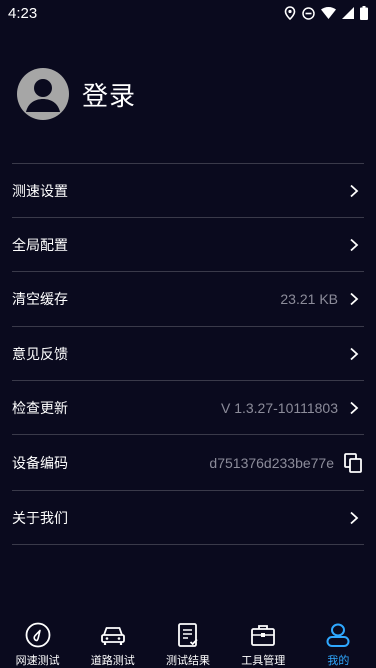 Image resolution: width=376 pixels, height=668 pixels. I want to click on menu-item-label: 清空缓存, so click(40, 300).